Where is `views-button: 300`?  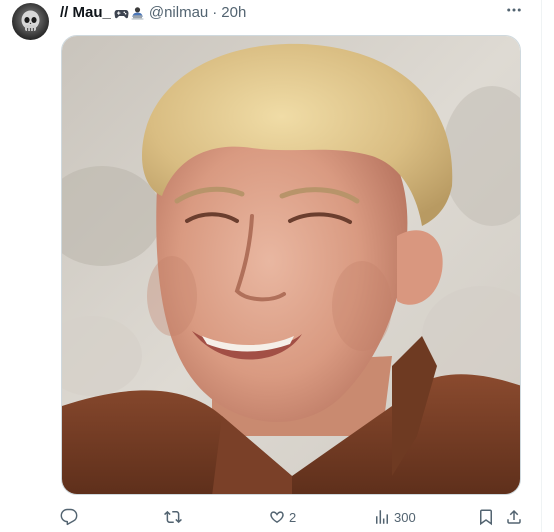 views-button: 300 is located at coordinates (394, 517).